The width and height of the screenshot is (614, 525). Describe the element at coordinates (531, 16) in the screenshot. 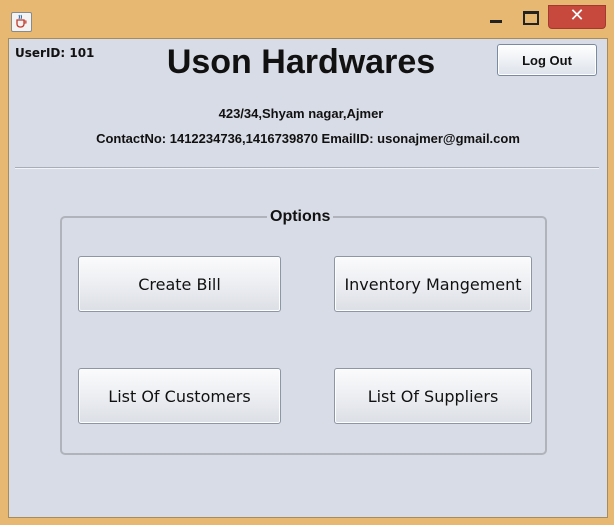

I see `maximize-button` at that location.